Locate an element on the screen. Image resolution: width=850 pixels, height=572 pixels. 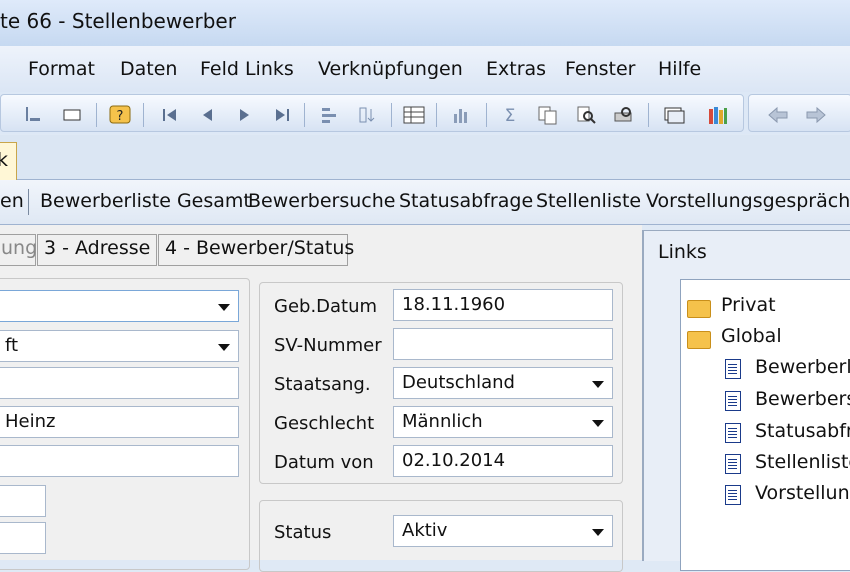
next-record-icon is located at coordinates (244, 115).